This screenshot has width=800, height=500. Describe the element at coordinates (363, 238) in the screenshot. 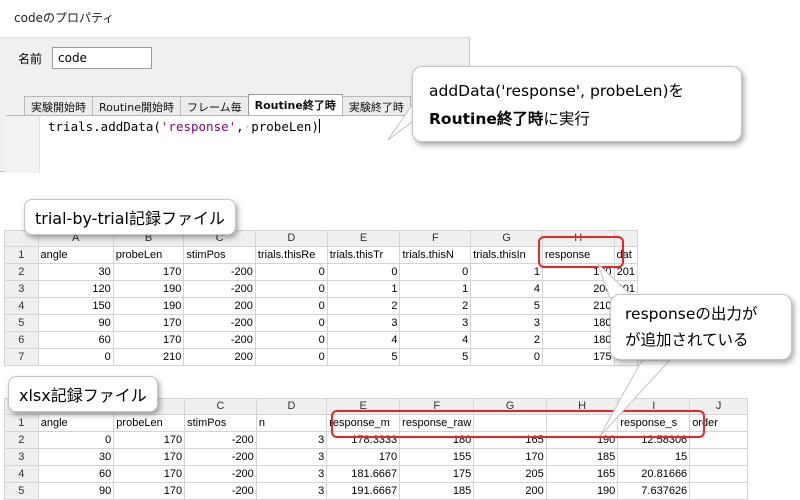

I see `column-header: E` at that location.